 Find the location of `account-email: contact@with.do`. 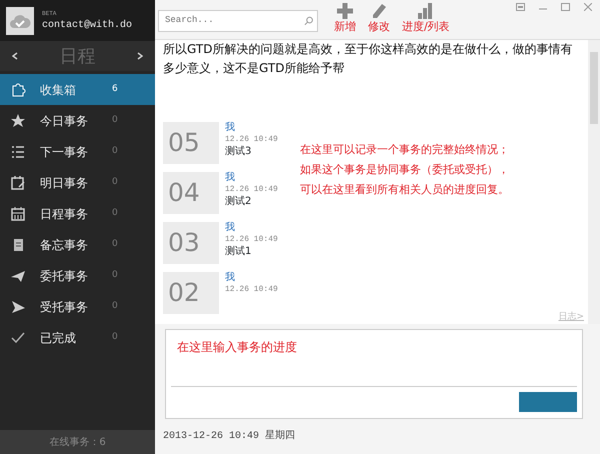

account-email: contact@with.do is located at coordinates (87, 25).